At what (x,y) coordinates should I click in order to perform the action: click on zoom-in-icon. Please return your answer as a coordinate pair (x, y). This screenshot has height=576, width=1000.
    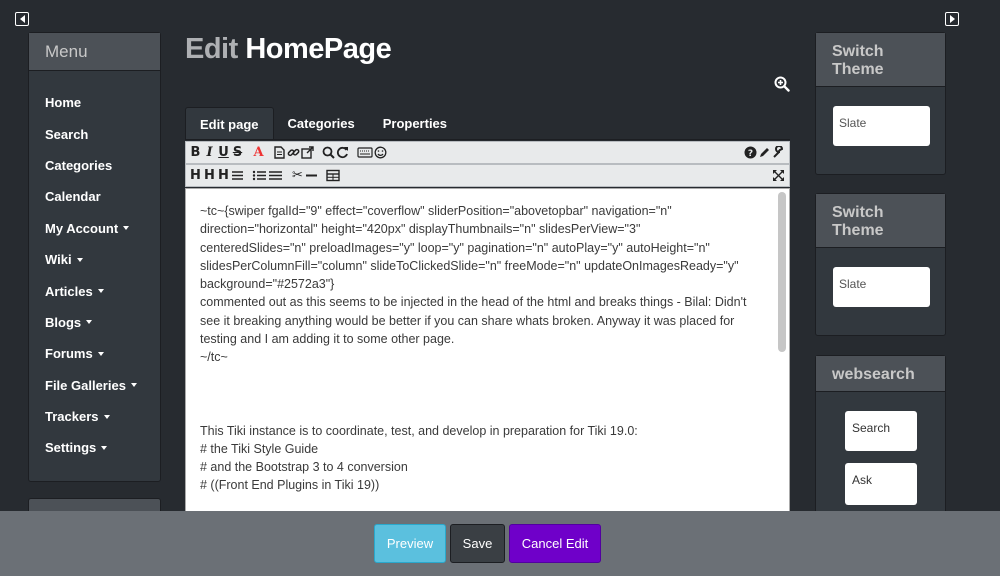
    Looking at the image, I should click on (782, 84).